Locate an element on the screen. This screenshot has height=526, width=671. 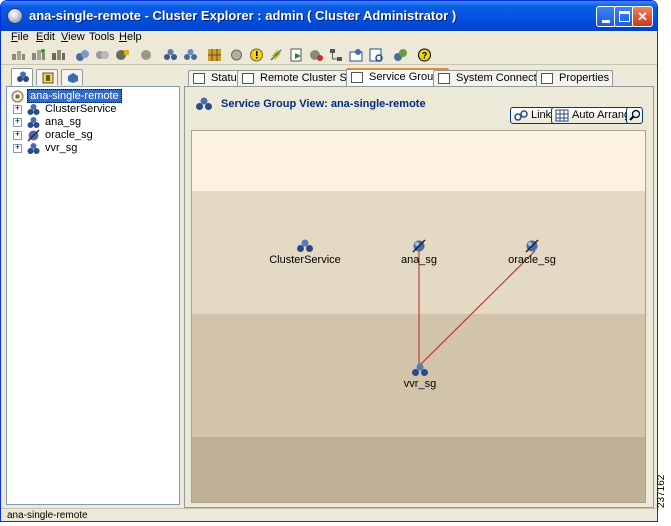
dependency-link is located at coordinates (478, 307).